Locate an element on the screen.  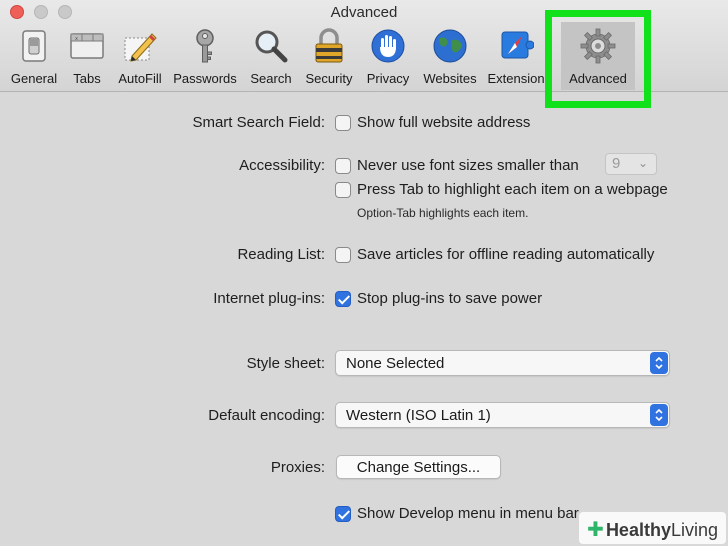
min-font-size-value: 9 is located at coordinates (616, 163).